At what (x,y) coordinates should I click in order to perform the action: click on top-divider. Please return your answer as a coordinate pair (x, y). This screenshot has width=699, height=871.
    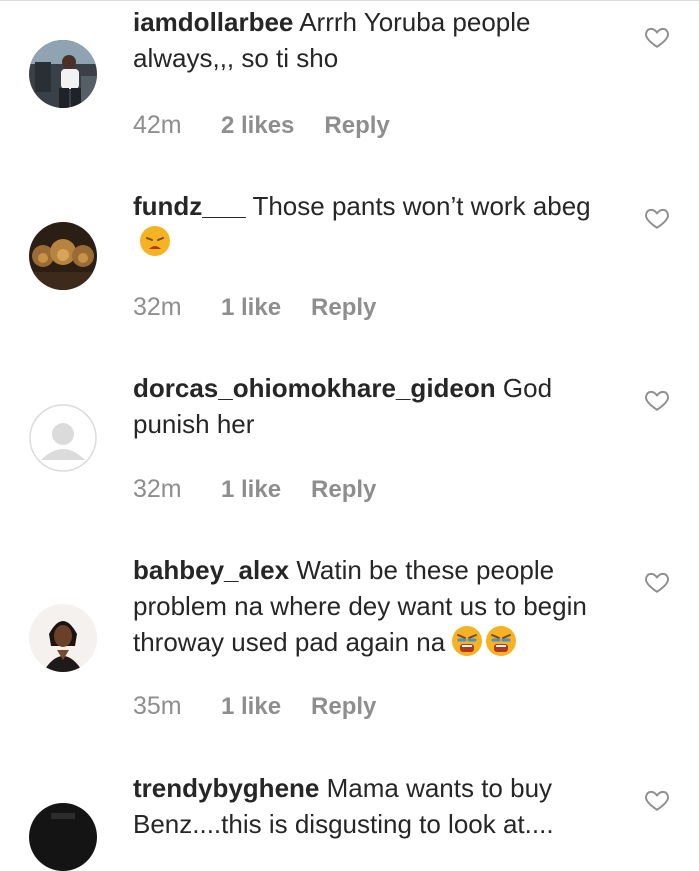
    Looking at the image, I should click on (349, 0).